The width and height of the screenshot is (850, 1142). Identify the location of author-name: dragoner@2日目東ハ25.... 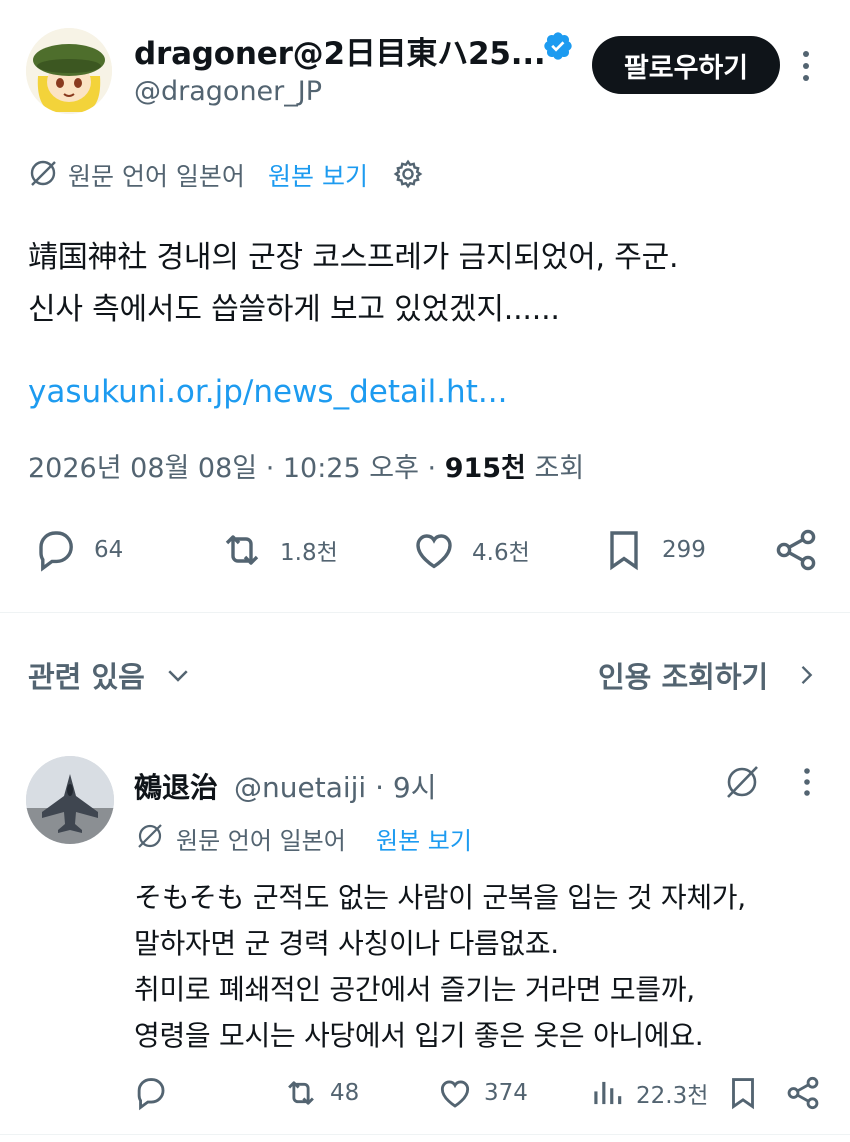
(340, 50).